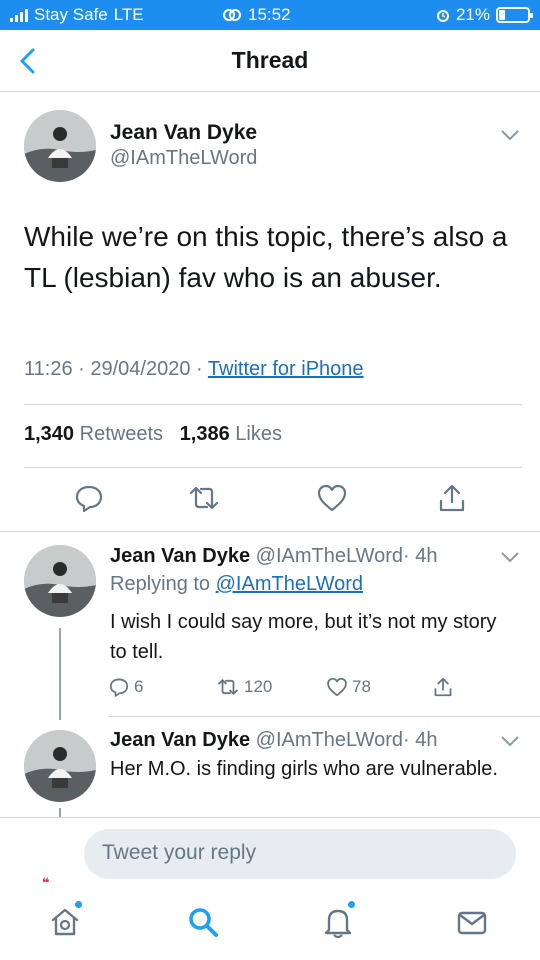 The height and width of the screenshot is (960, 540). I want to click on reply-input: Tweet your reply, so click(300, 854).